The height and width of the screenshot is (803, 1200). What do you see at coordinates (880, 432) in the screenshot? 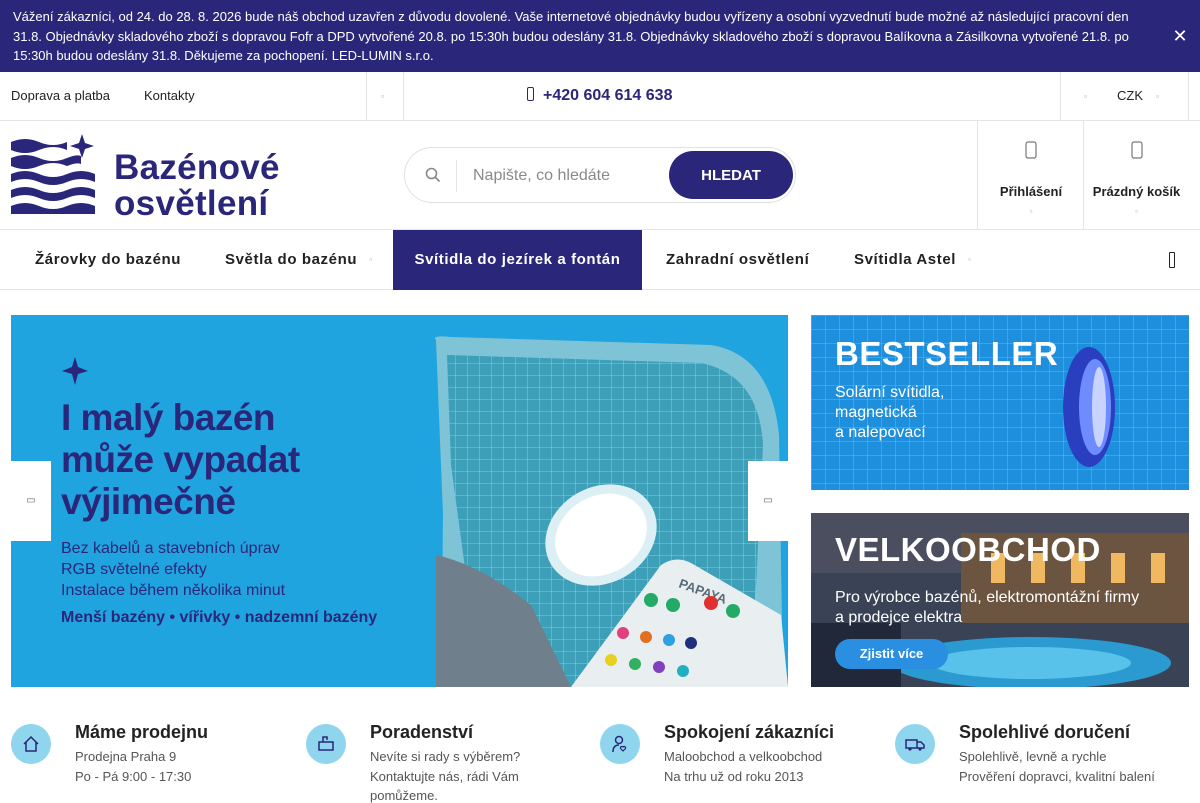
I see `bestseller-text-line: a nalepovací` at bounding box center [880, 432].